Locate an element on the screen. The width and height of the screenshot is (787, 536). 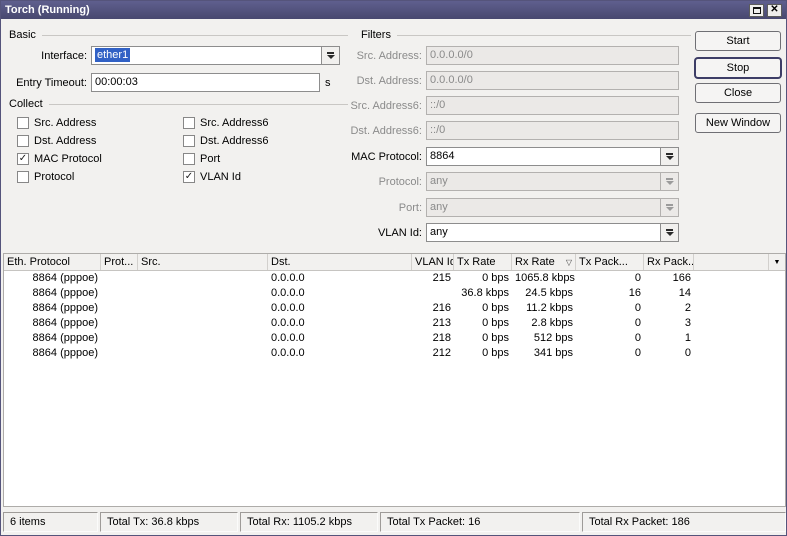
cell-vlan-id: 215 is located at coordinates (441, 278).